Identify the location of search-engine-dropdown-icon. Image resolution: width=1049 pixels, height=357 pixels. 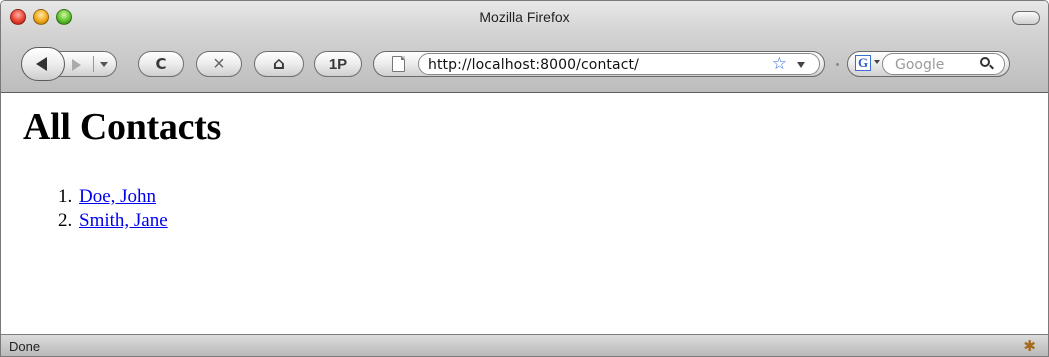
(877, 62).